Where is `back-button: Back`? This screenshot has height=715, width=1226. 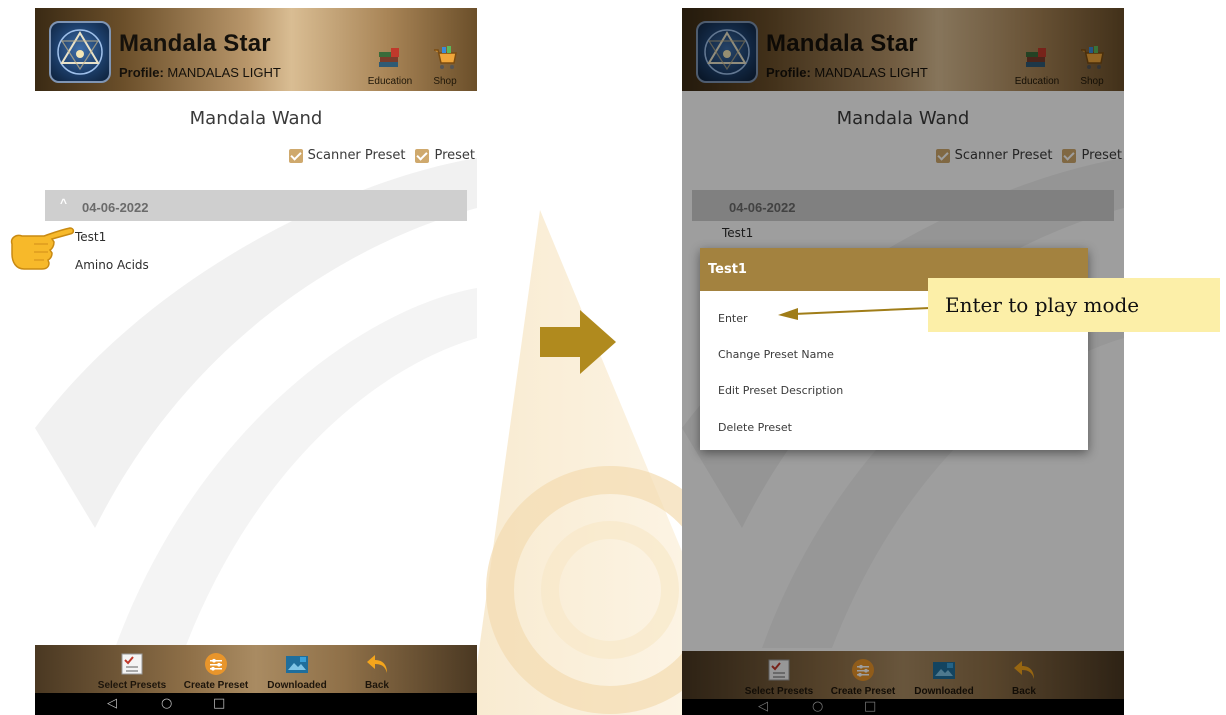 back-button: Back is located at coordinates (377, 668).